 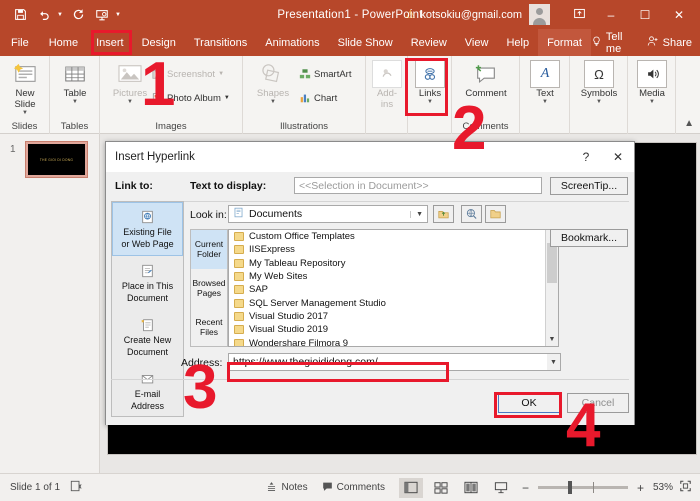 I want to click on ok-button: OK, so click(x=529, y=403).